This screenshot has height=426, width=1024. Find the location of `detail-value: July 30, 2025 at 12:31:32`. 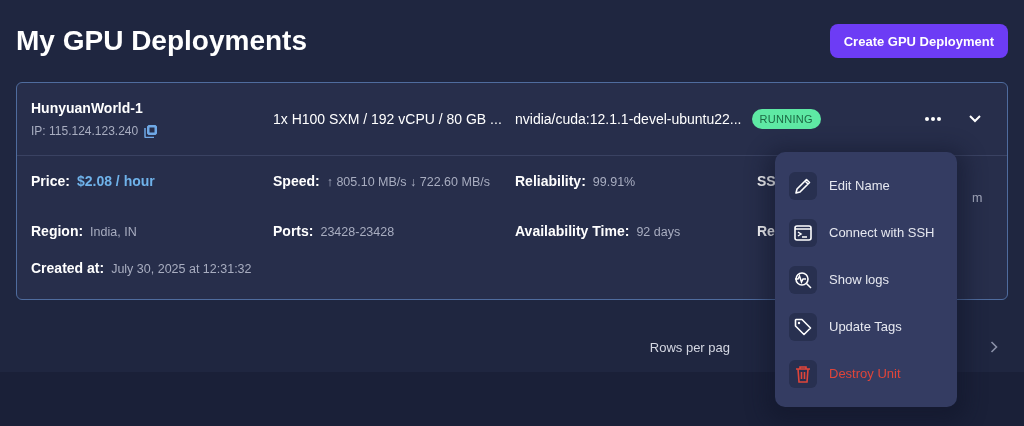

detail-value: July 30, 2025 at 12:31:32 is located at coordinates (181, 269).